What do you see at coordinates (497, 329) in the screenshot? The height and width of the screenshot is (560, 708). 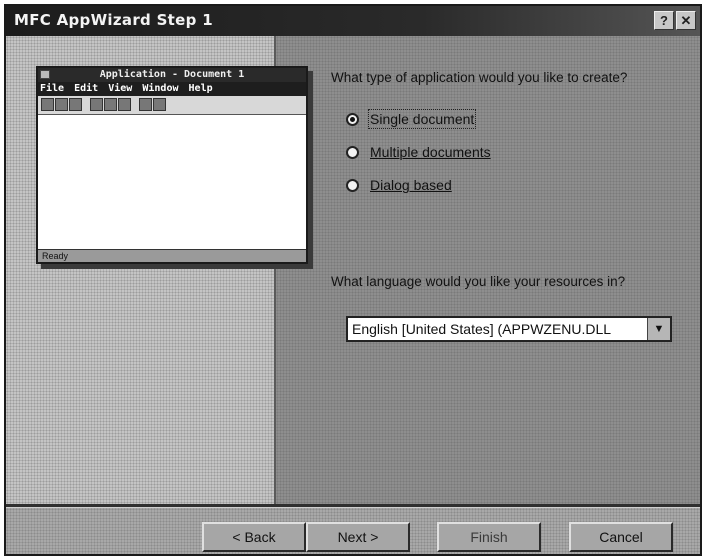 I see `language-selected-value: English [United States] (APPWZENU.DLL` at bounding box center [497, 329].